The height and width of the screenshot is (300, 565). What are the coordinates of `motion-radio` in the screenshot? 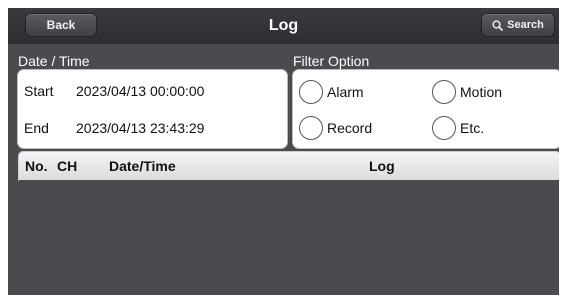 It's located at (444, 92).